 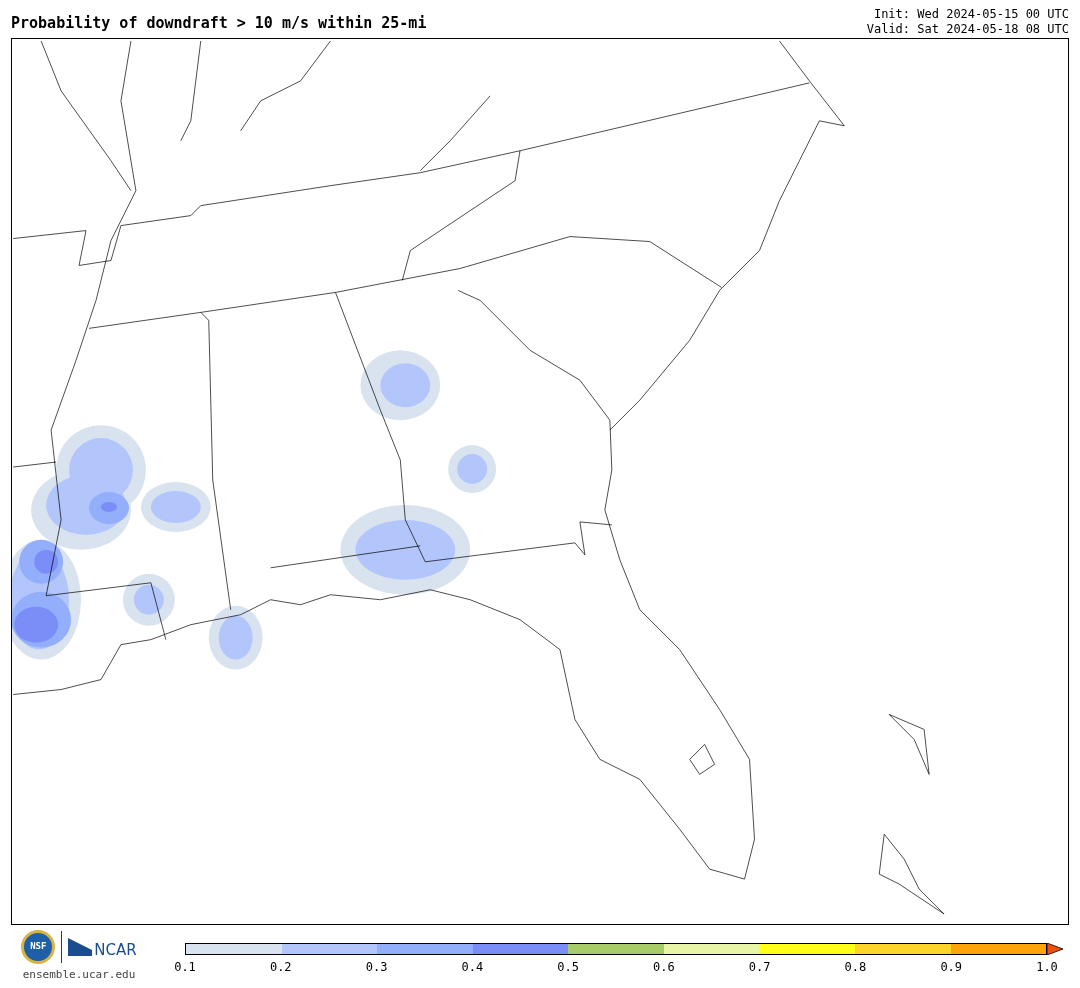 What do you see at coordinates (185, 967) in the screenshot?
I see `colorbar-tick-label: 0.1` at bounding box center [185, 967].